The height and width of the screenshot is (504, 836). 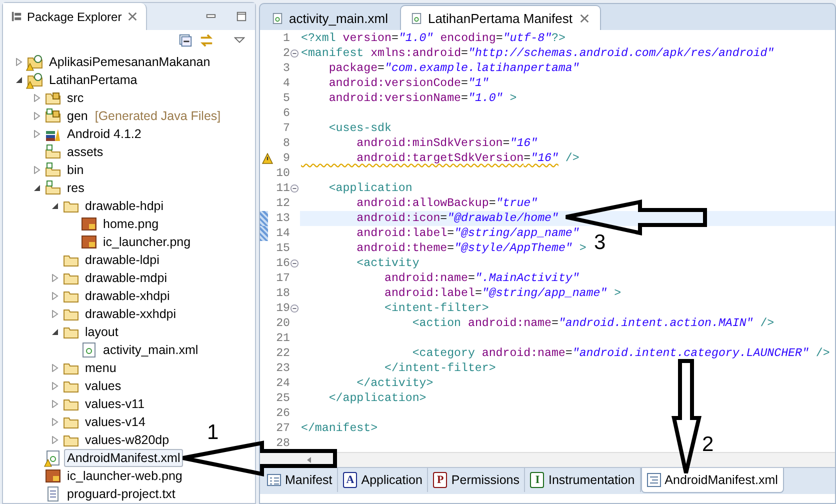 What do you see at coordinates (282, 428) in the screenshot?
I see `line-number: 27` at bounding box center [282, 428].